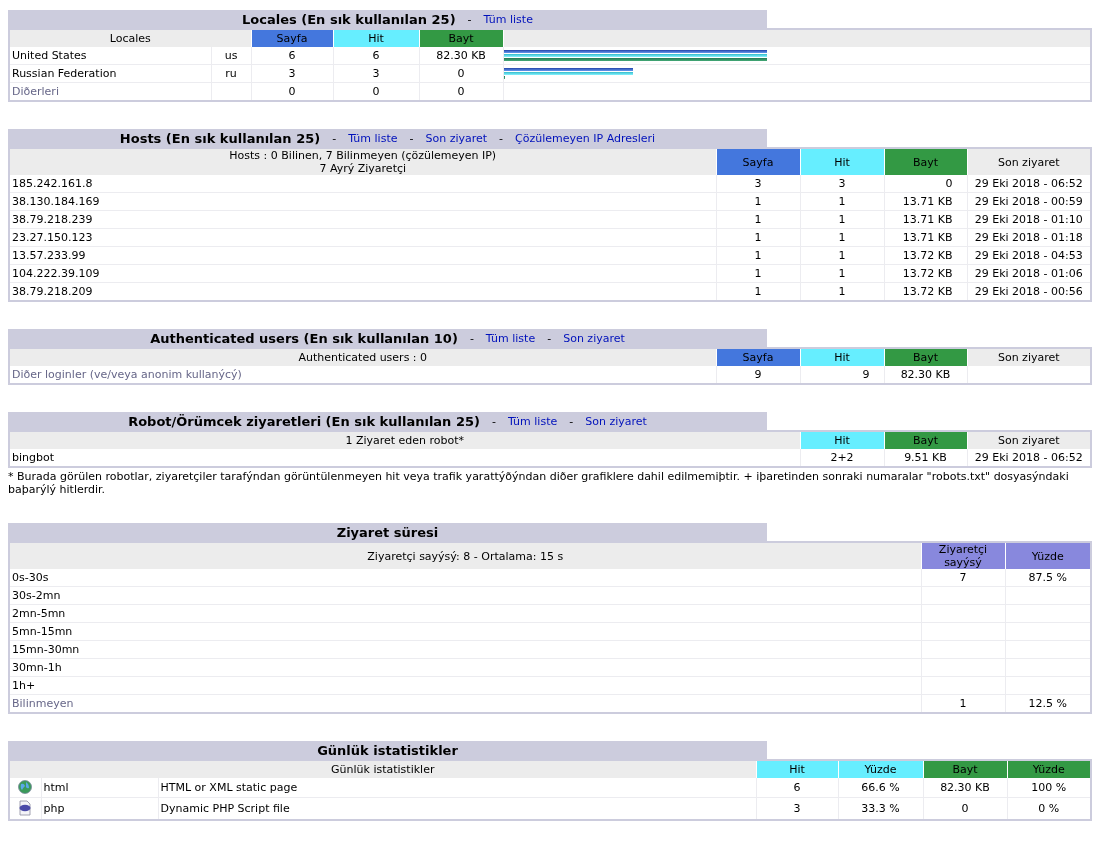  I want to click on table-cell: Bilinmeyen, so click(465, 703).